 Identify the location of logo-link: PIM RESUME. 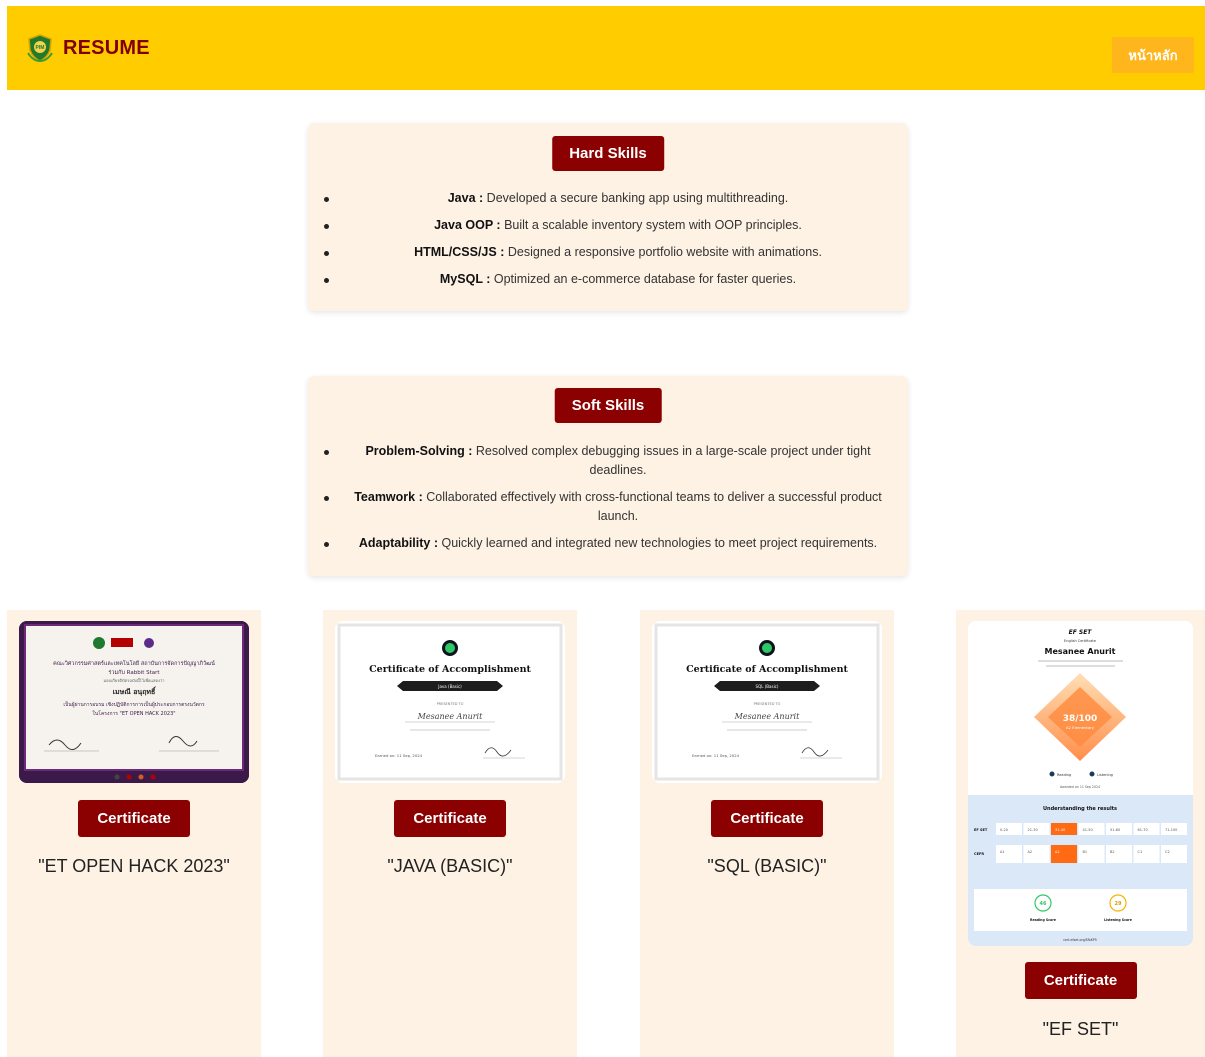
(87, 48).